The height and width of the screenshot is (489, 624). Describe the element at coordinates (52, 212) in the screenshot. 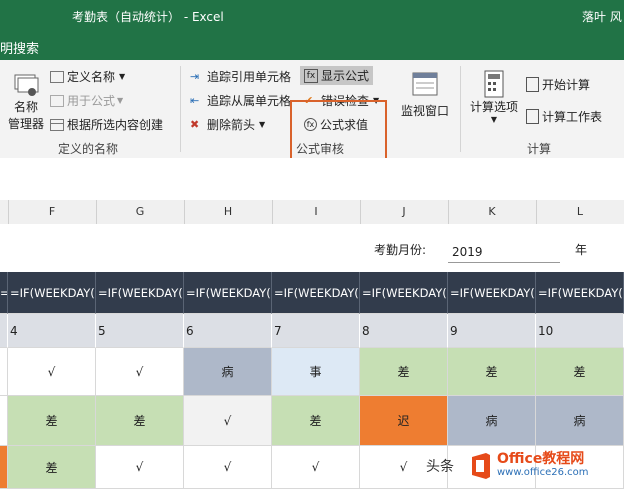

I see `column-header: F` at that location.